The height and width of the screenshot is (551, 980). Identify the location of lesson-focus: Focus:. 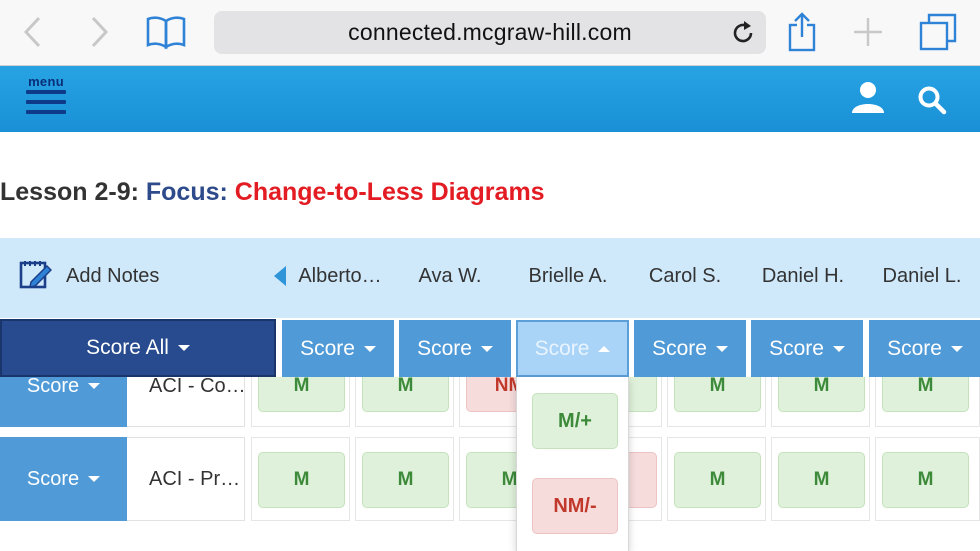
(190, 192).